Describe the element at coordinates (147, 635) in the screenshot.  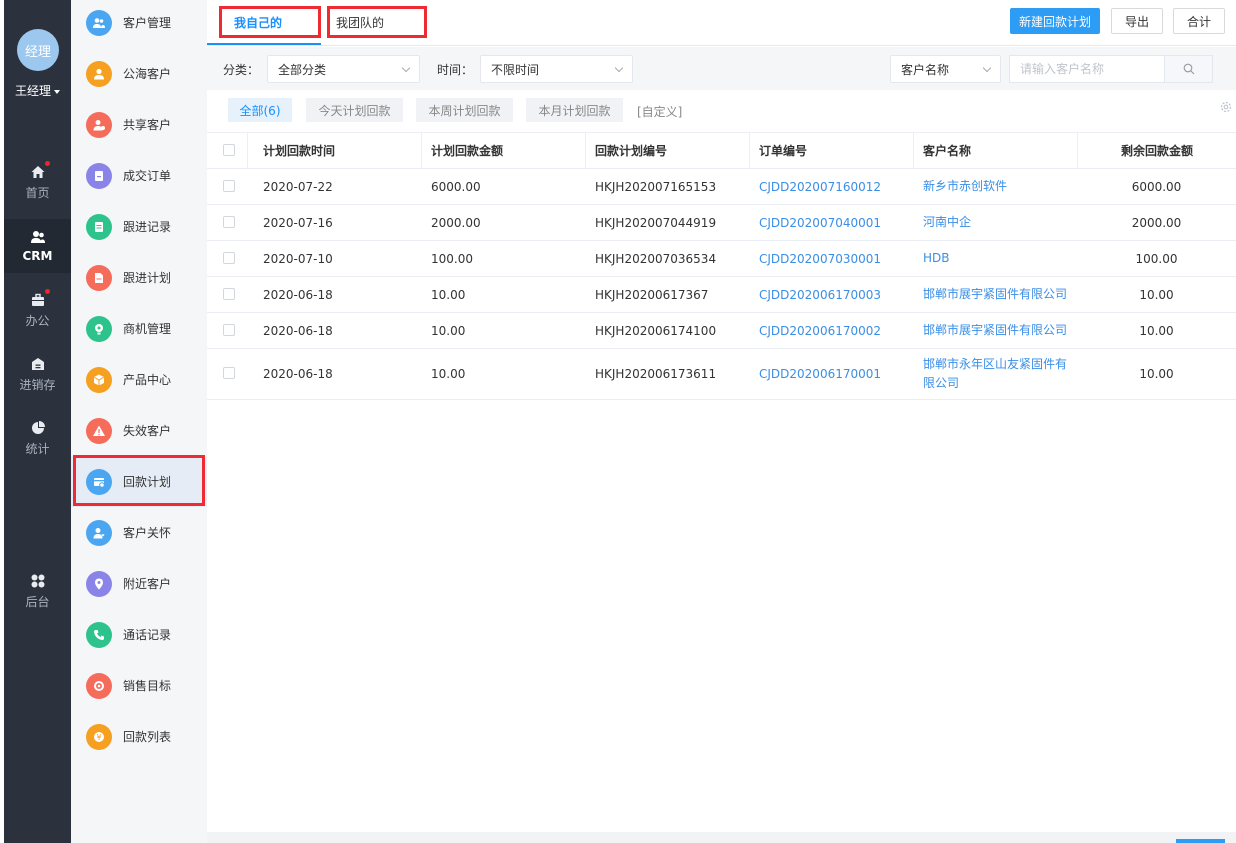
I see `menu-label: 通话记录` at that location.